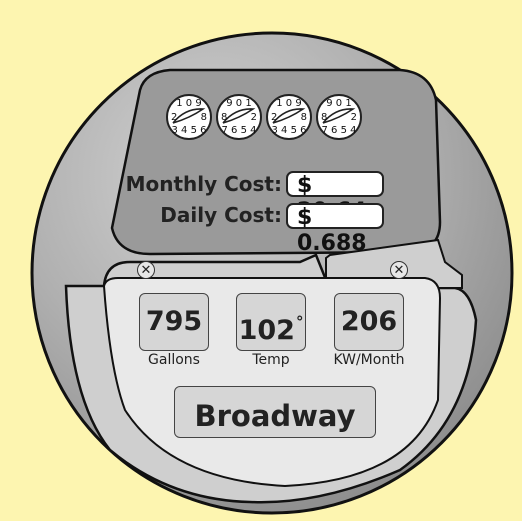 The height and width of the screenshot is (521, 522). Describe the element at coordinates (369, 360) in the screenshot. I see `kw-month-label: KW/Month` at that location.